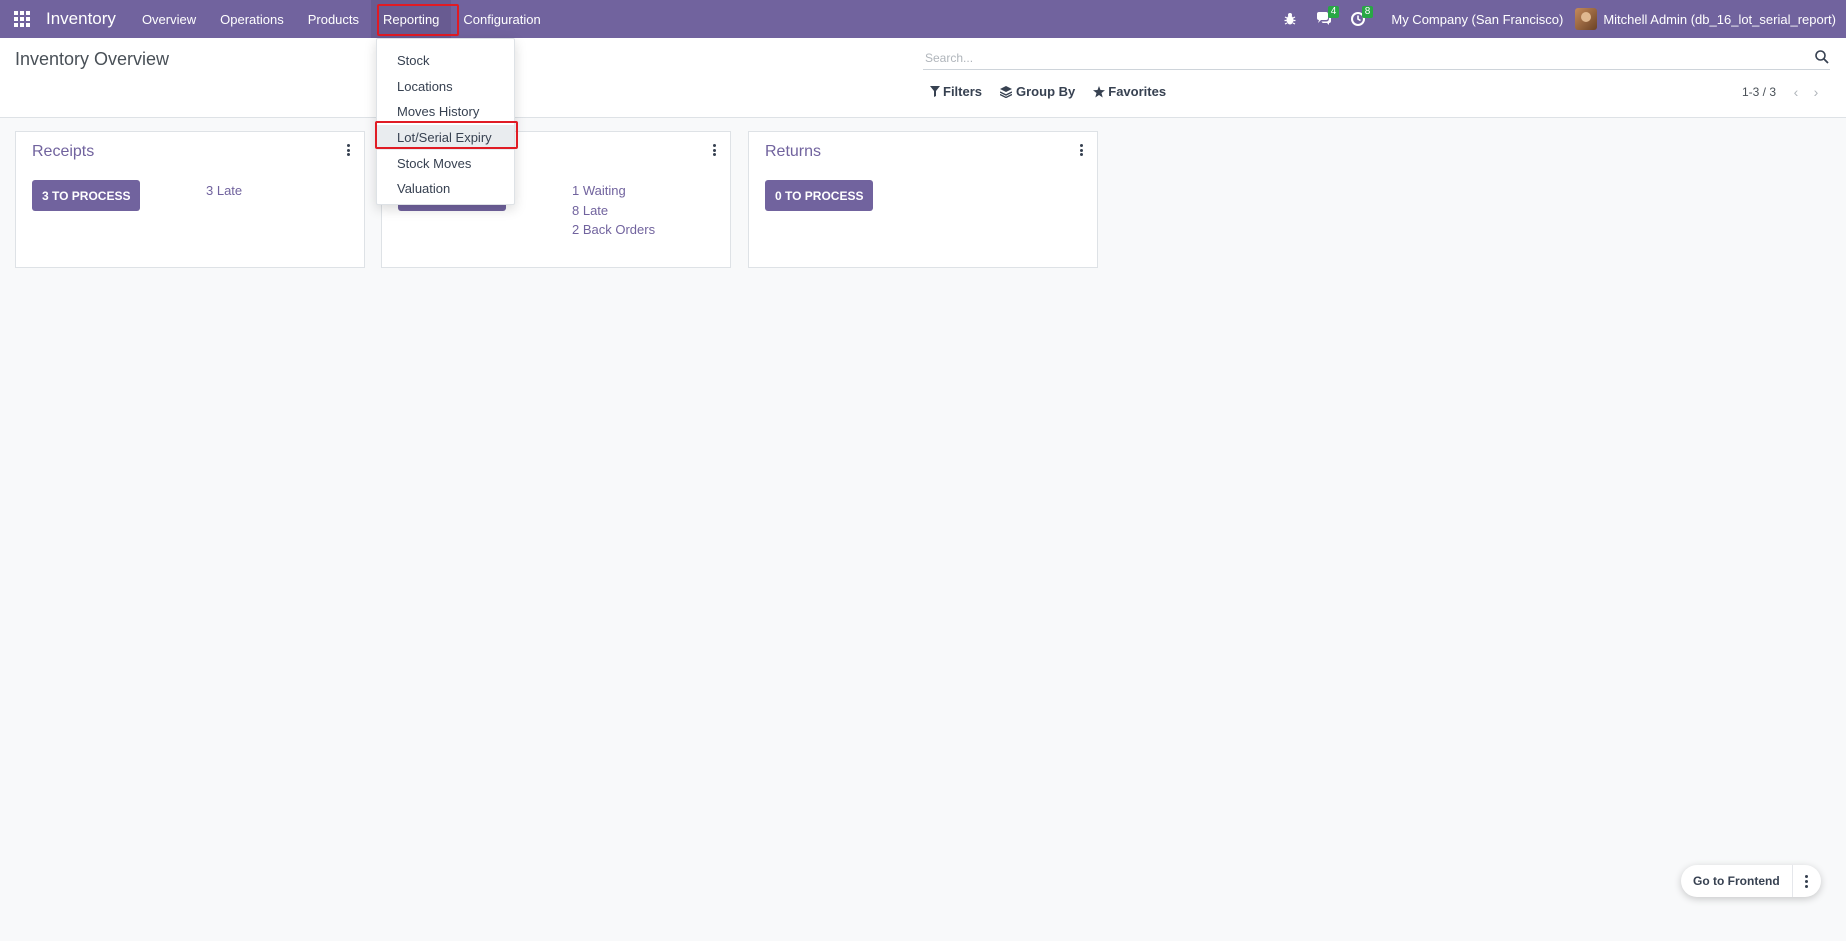 The image size is (1846, 941). I want to click on dropdown-item-stock: Stock, so click(445, 61).